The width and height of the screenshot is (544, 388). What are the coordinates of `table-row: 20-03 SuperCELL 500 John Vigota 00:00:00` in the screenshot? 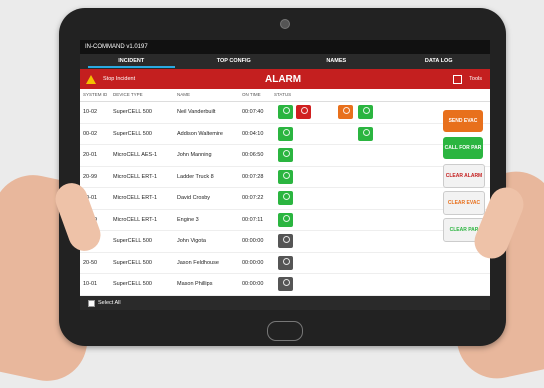 It's located at (285, 242).